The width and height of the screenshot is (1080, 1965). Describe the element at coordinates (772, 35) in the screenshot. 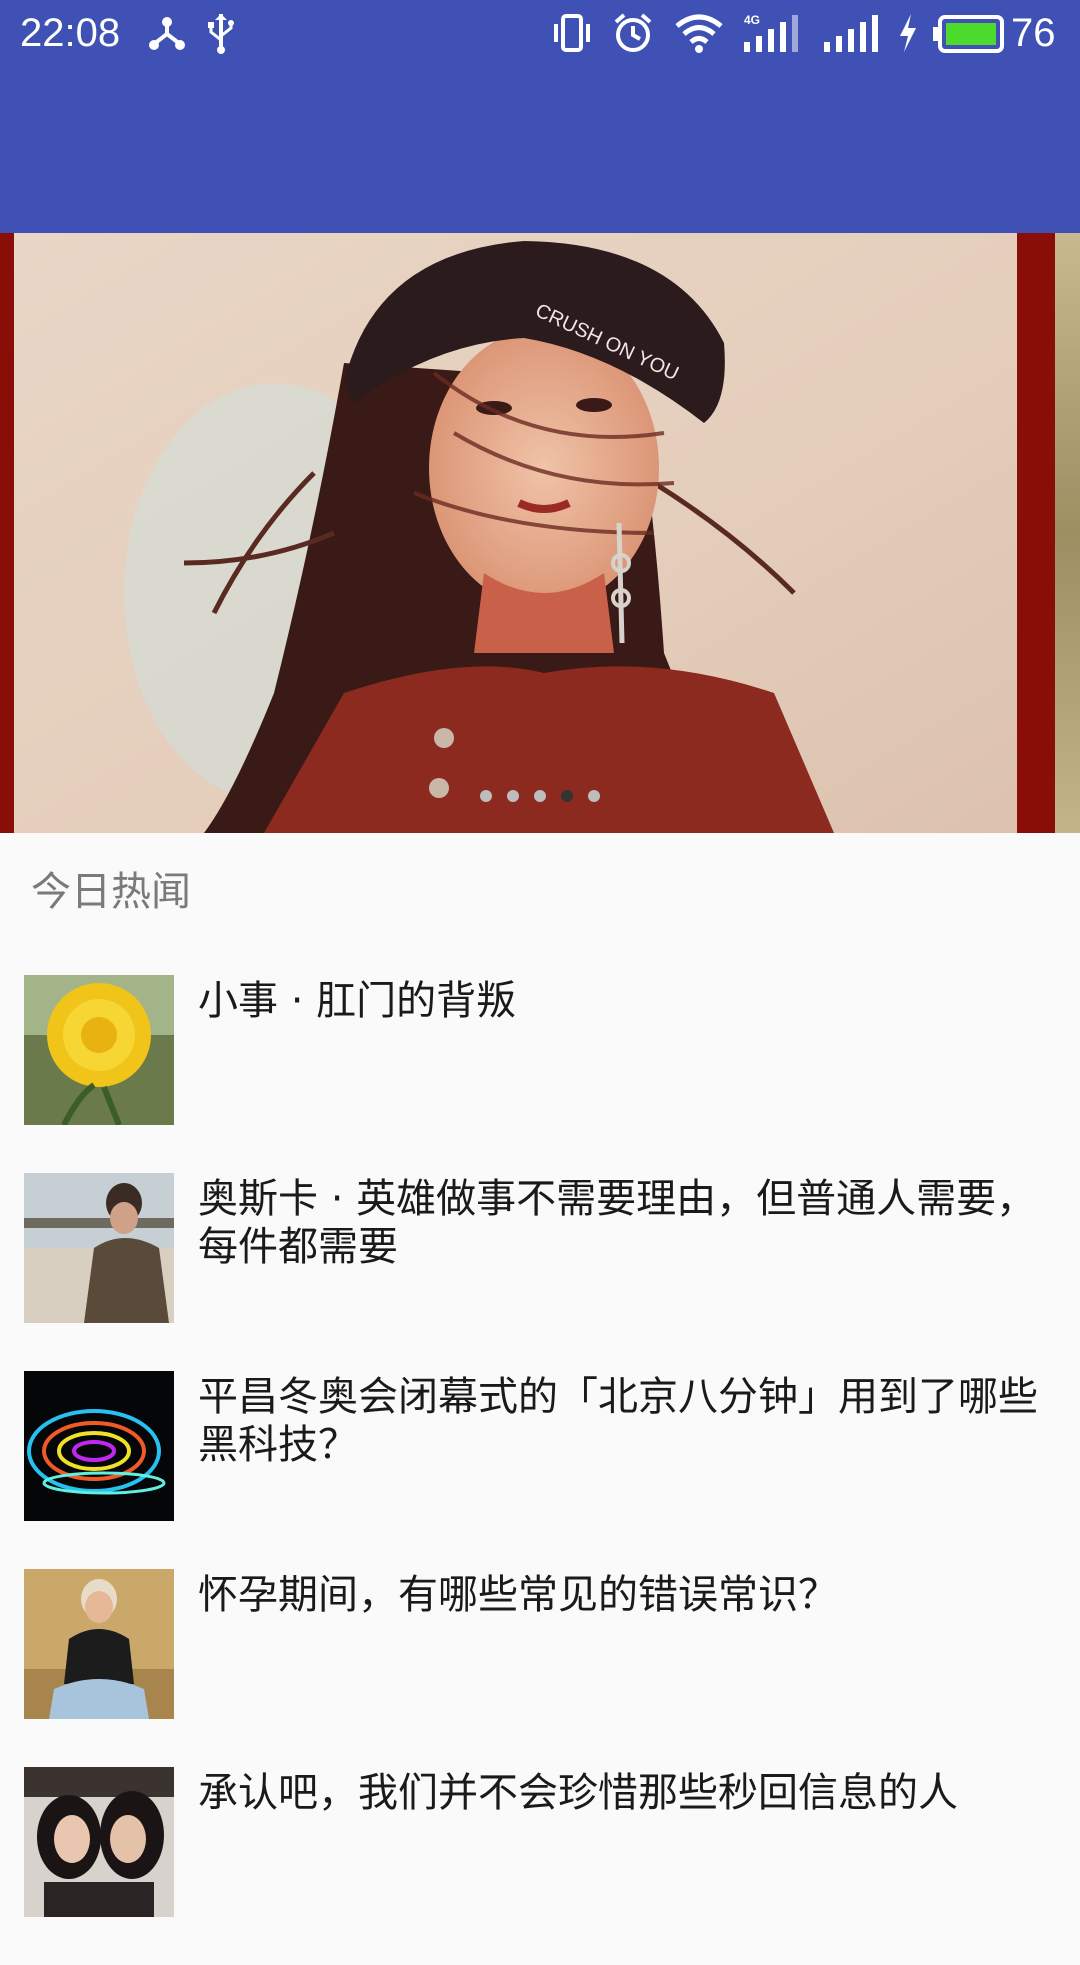

I see `4g-signal-icon: 4G` at that location.